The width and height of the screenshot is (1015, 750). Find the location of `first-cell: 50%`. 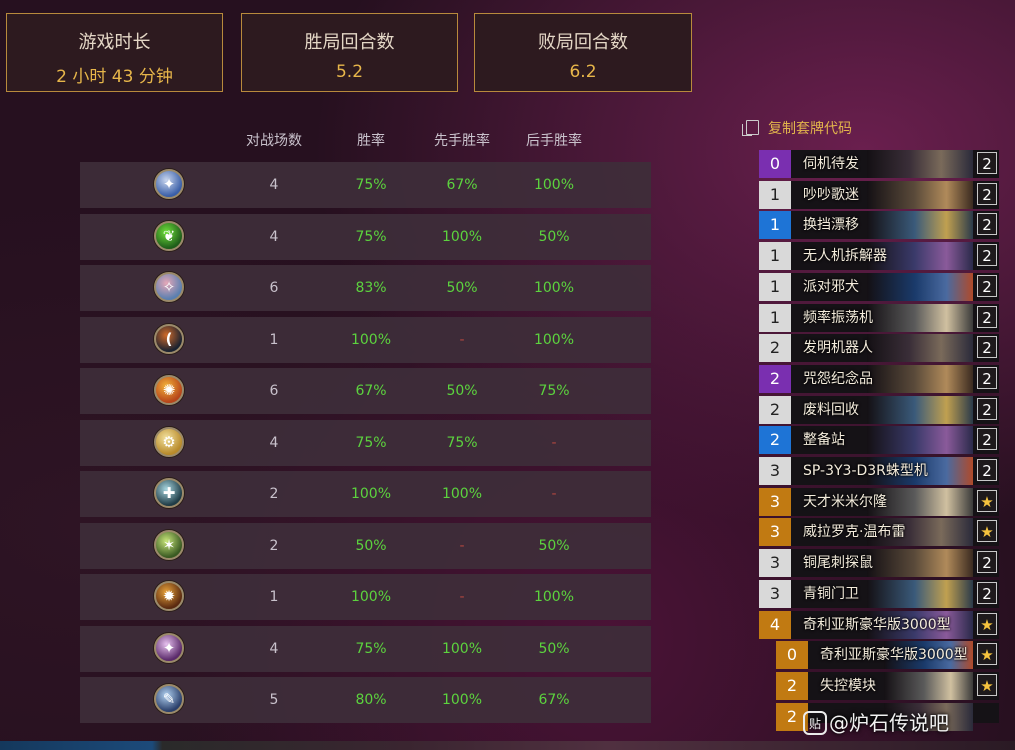

first-cell: 50% is located at coordinates (462, 288).